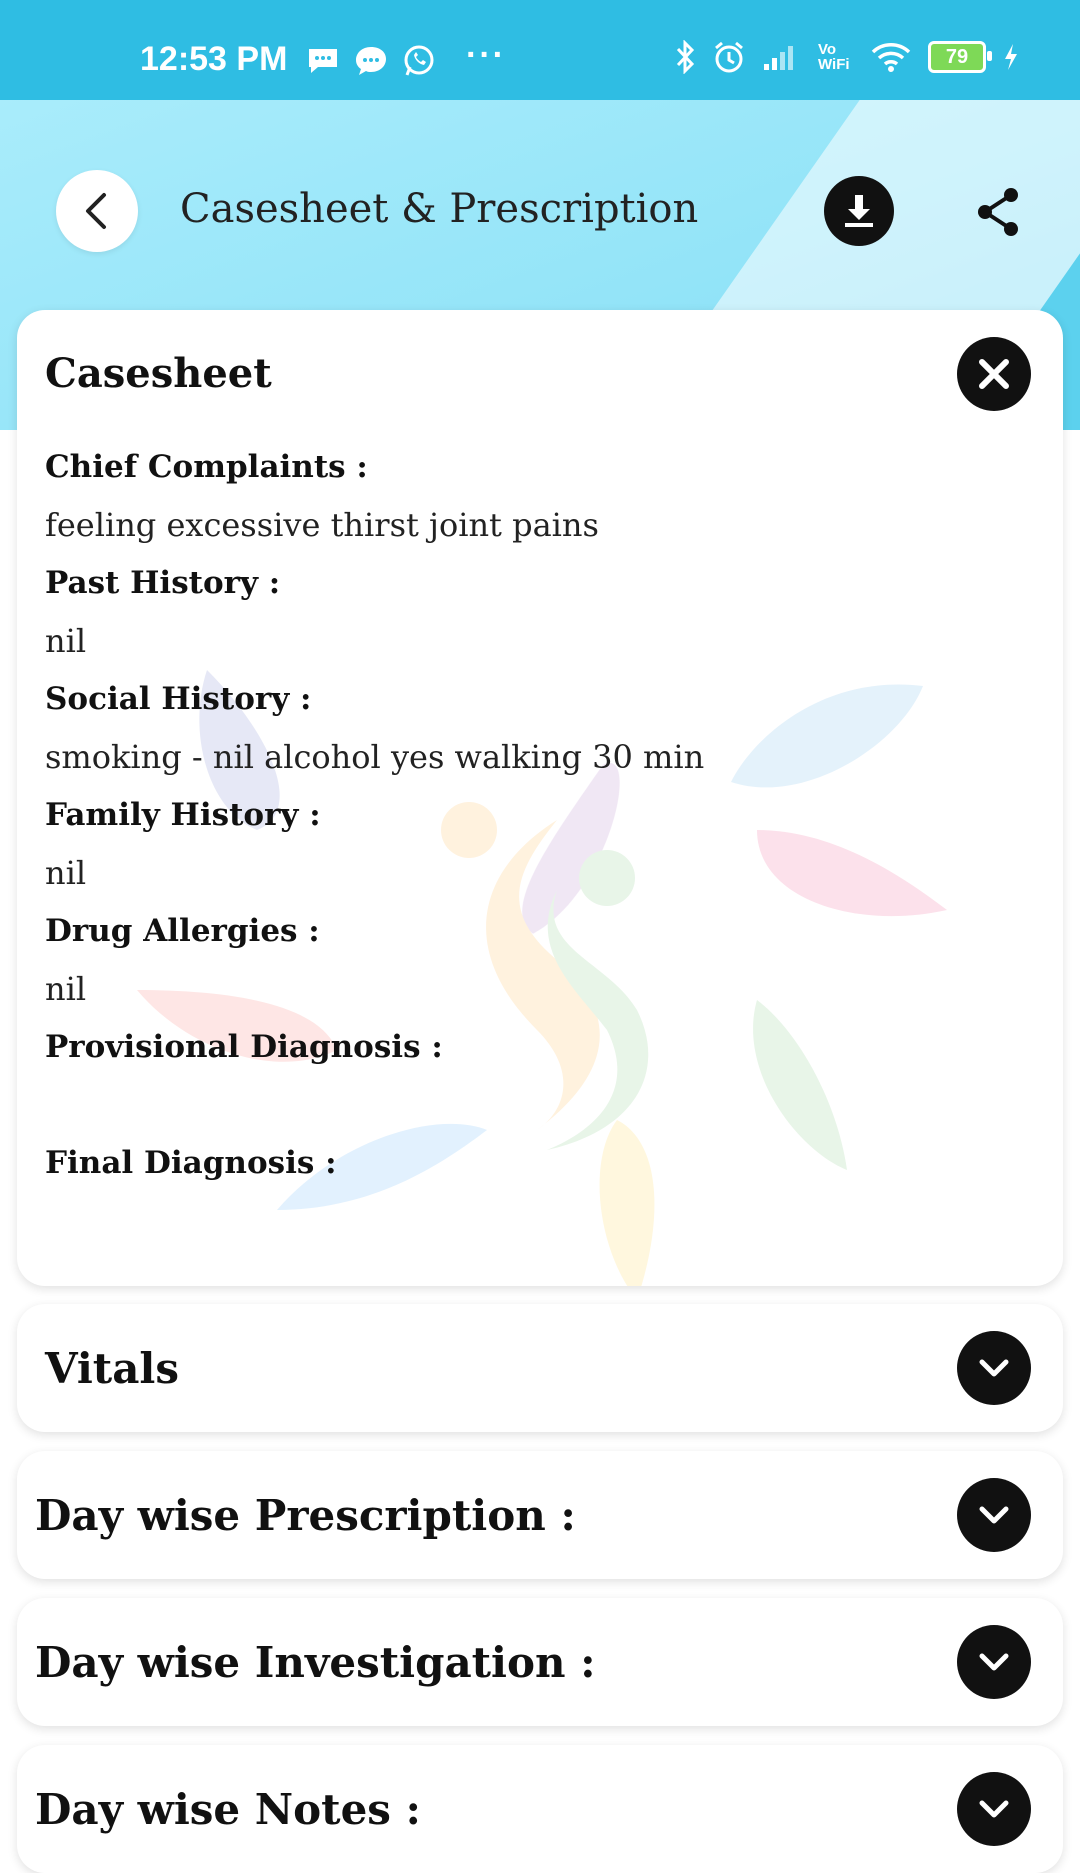  I want to click on casesheet-title: Casesheet, so click(158, 373).